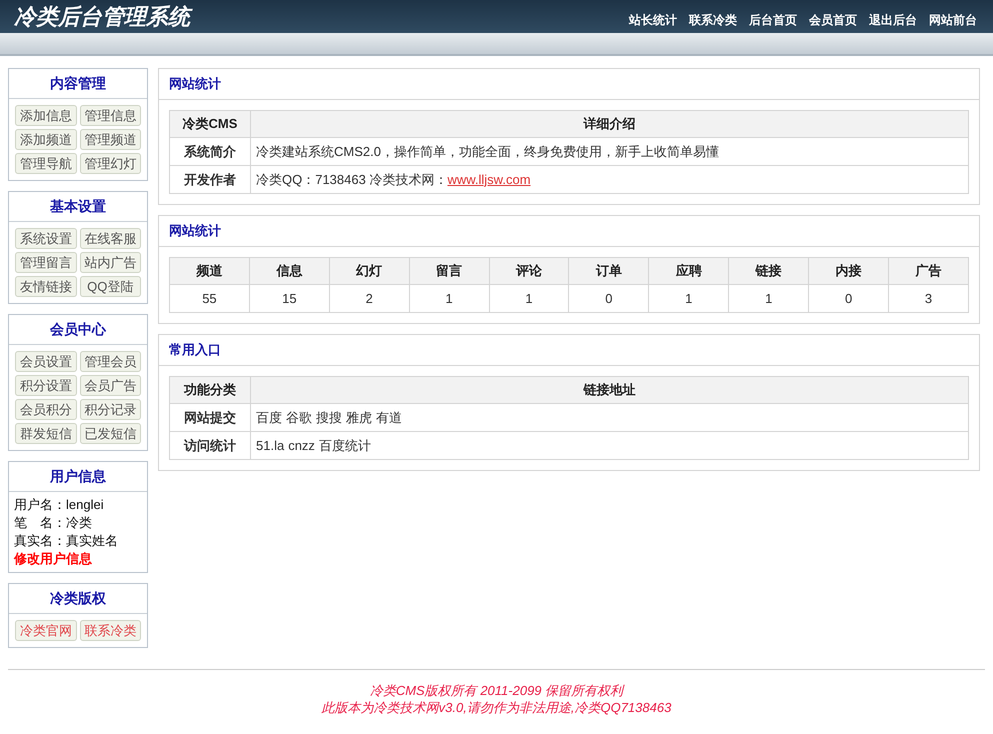 Image resolution: width=993 pixels, height=734 pixels. What do you see at coordinates (833, 19) in the screenshot?
I see `nav-link: 会员首页` at bounding box center [833, 19].